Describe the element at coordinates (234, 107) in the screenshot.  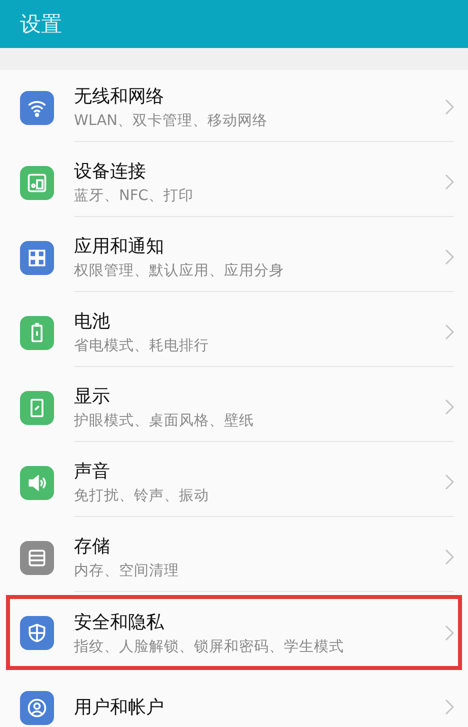
I see `settings-item: 无线和网络 WLAN、双卡管理、移动网络` at that location.